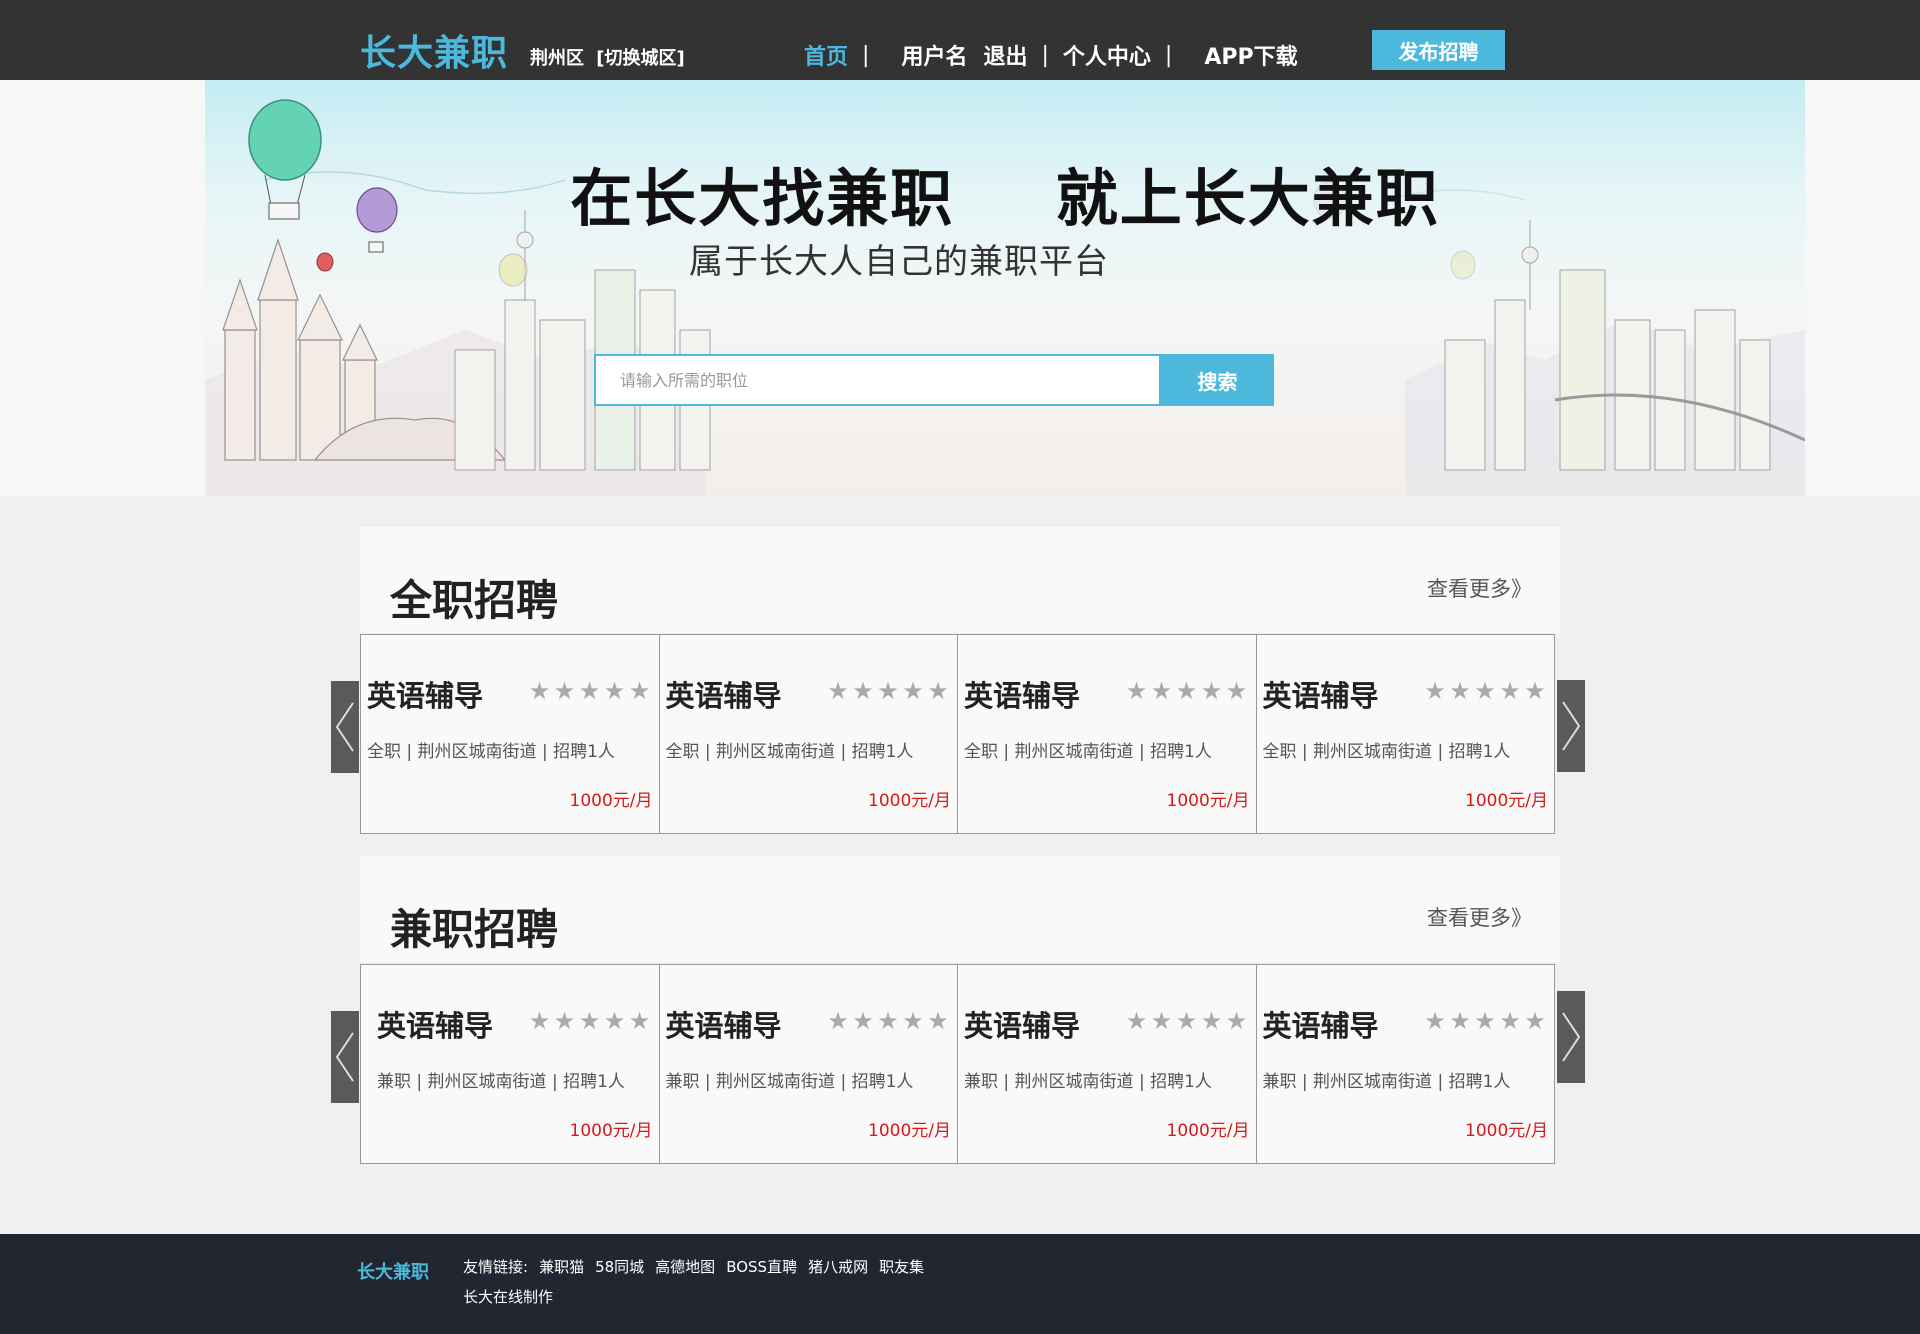 The image size is (1920, 1334). What do you see at coordinates (960, 909) in the screenshot?
I see `parttime-section-header: 兼职招聘 查看更多》` at bounding box center [960, 909].